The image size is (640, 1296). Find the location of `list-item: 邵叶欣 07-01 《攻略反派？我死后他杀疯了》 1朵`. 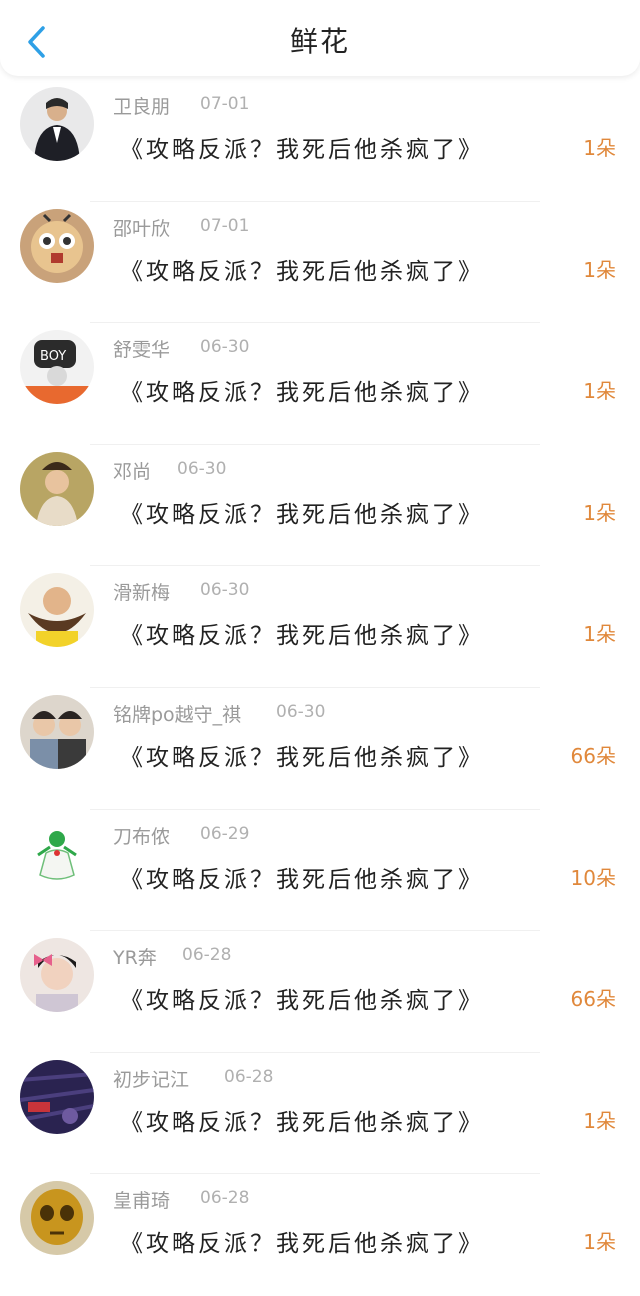

list-item: 邵叶欣 07-01 《攻略反派？我死后他杀疯了》 1朵 is located at coordinates (320, 263).